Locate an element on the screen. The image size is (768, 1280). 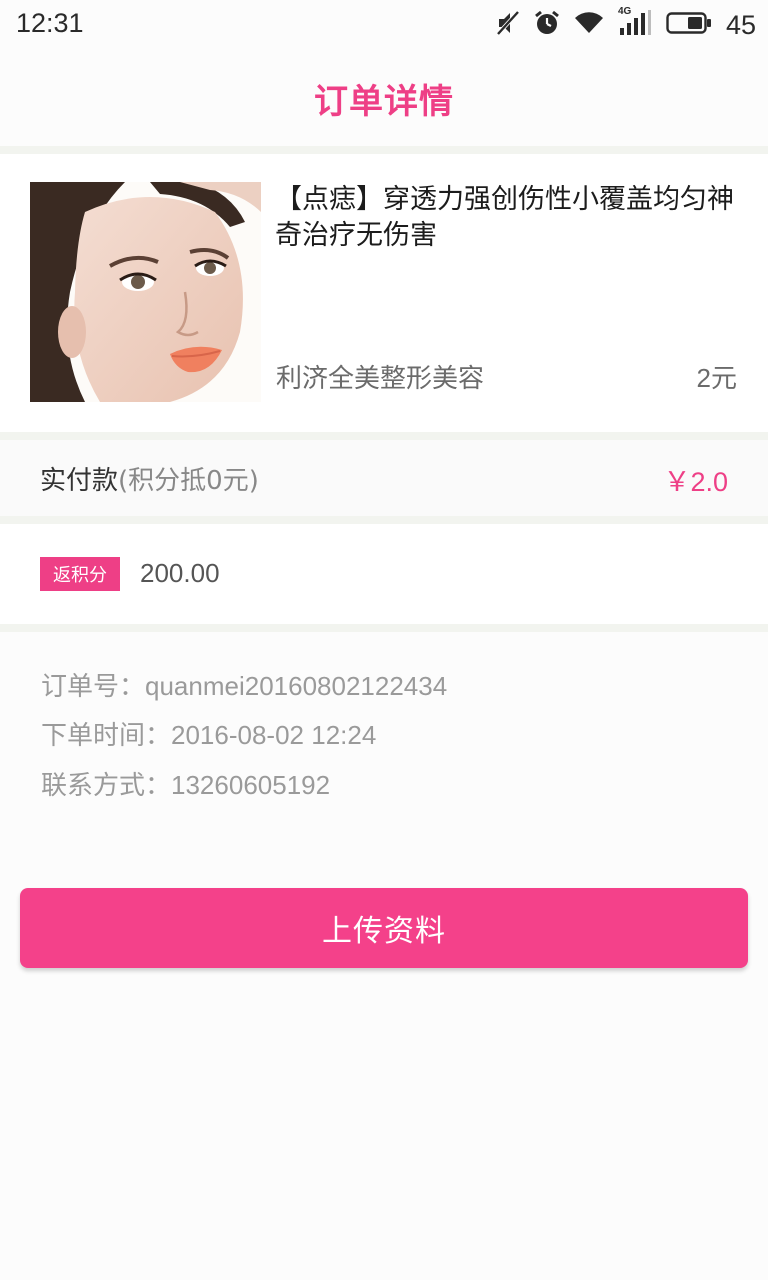
contact-row: 联系方式：13260605192 is located at coordinates (185, 783).